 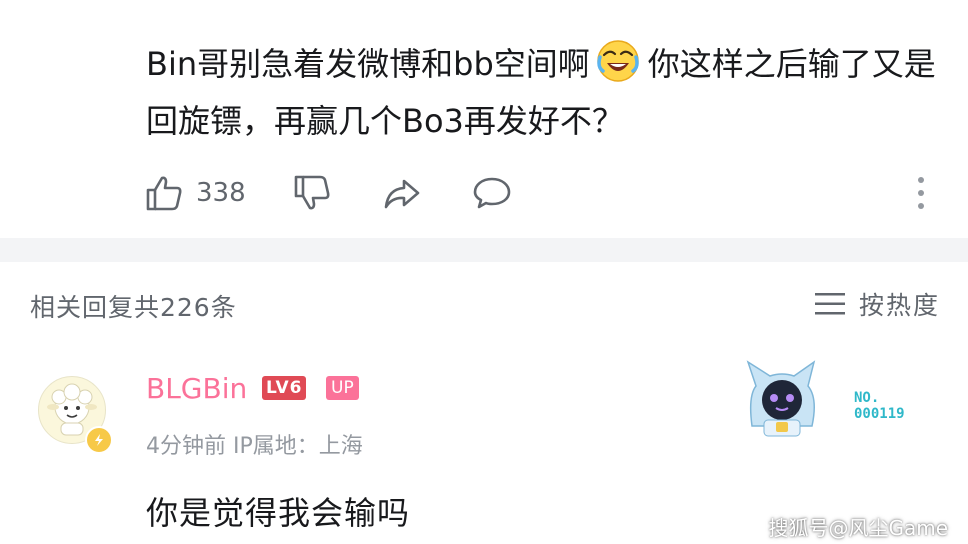 What do you see at coordinates (858, 528) in the screenshot?
I see `watermark: 搜狐号@风尘Game` at bounding box center [858, 528].